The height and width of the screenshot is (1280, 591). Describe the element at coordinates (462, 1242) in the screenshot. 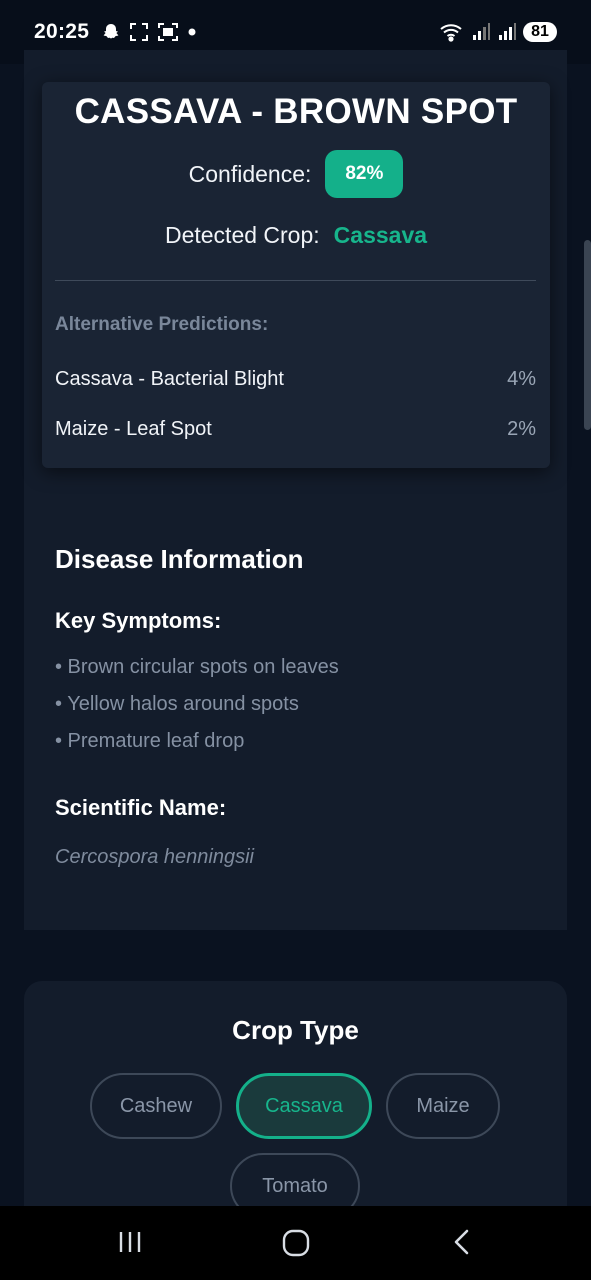

I see `back-icon` at that location.